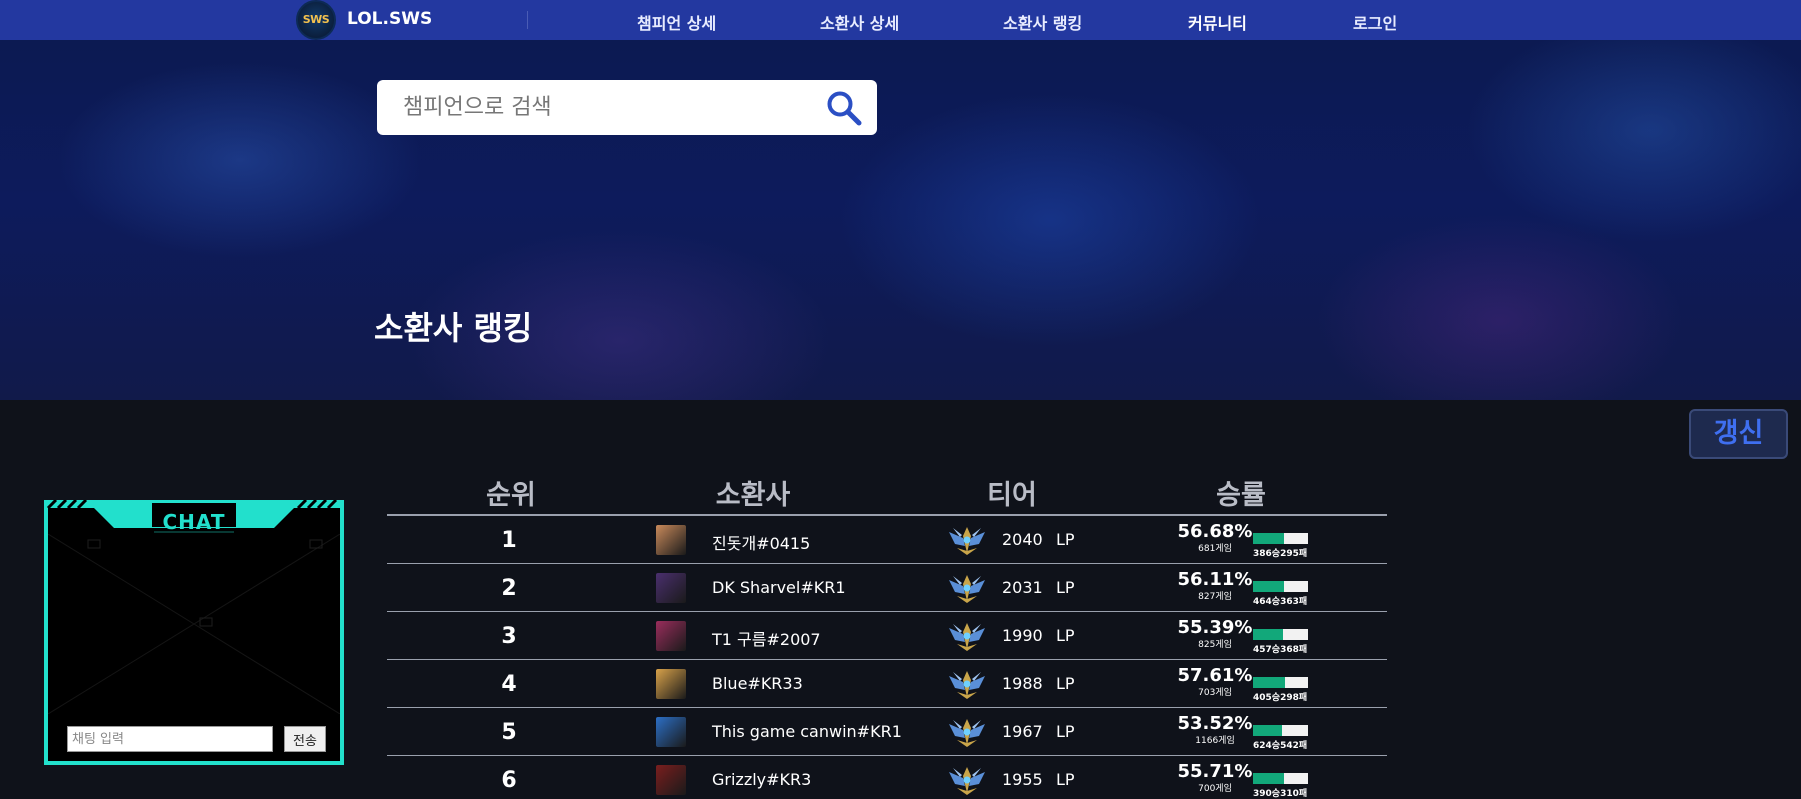 Image resolution: width=1801 pixels, height=799 pixels. What do you see at coordinates (1217, 22) in the screenshot?
I see `nav-item-community: 커뮤니티` at bounding box center [1217, 22].